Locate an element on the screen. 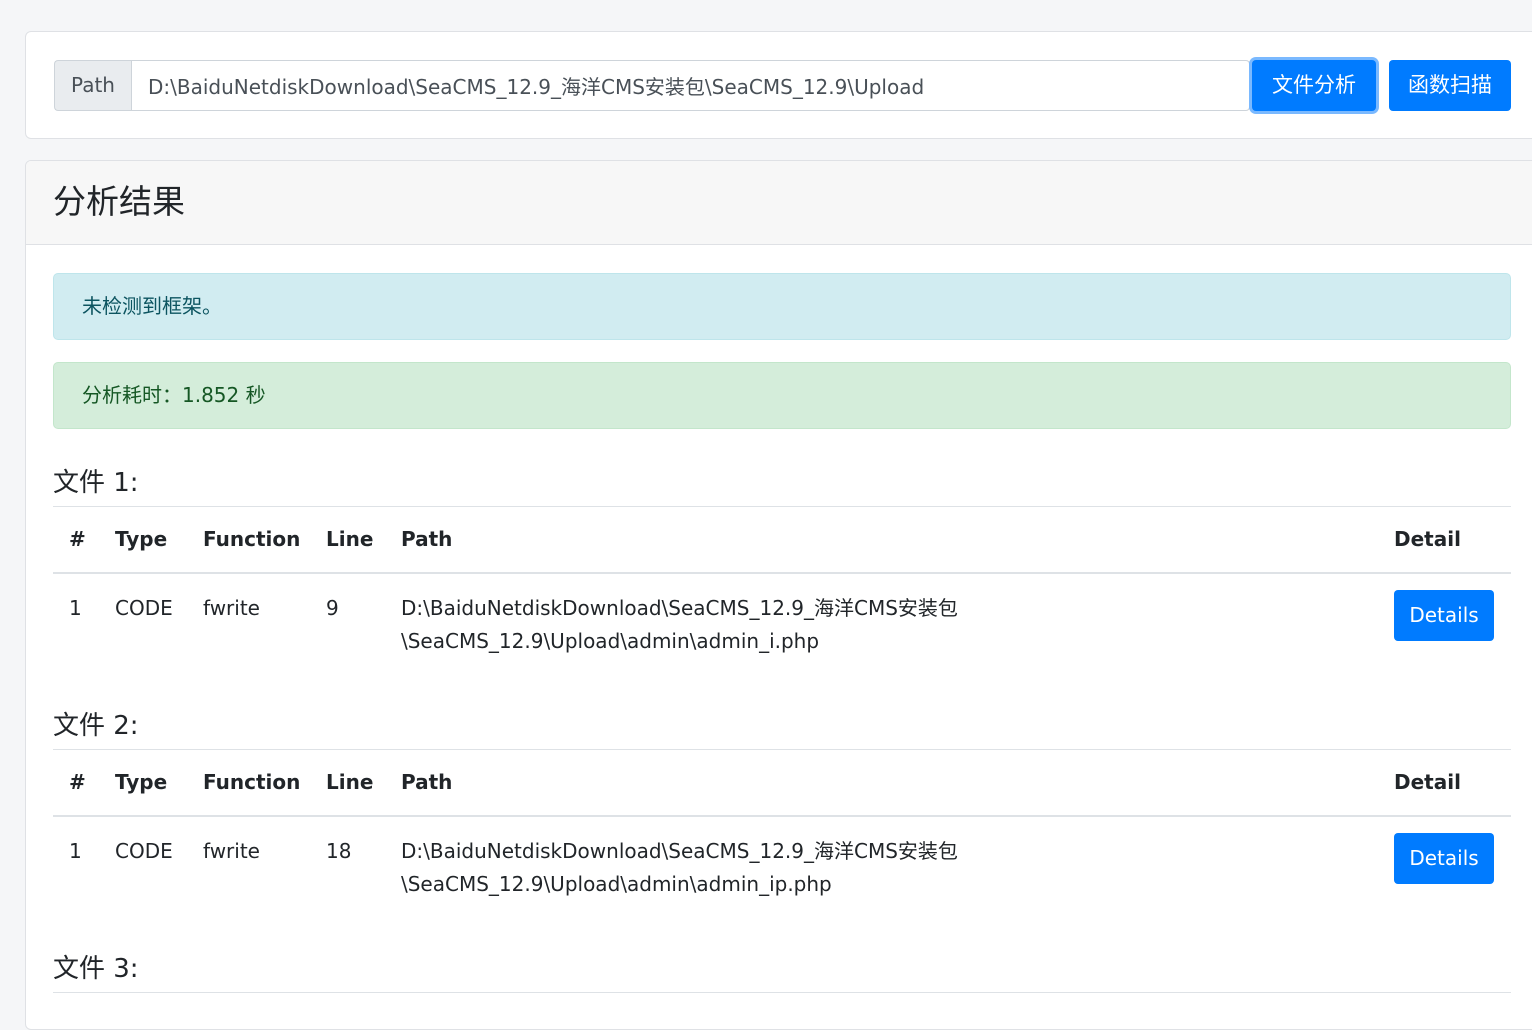 This screenshot has width=1532, height=1030. path-input is located at coordinates (690, 85).